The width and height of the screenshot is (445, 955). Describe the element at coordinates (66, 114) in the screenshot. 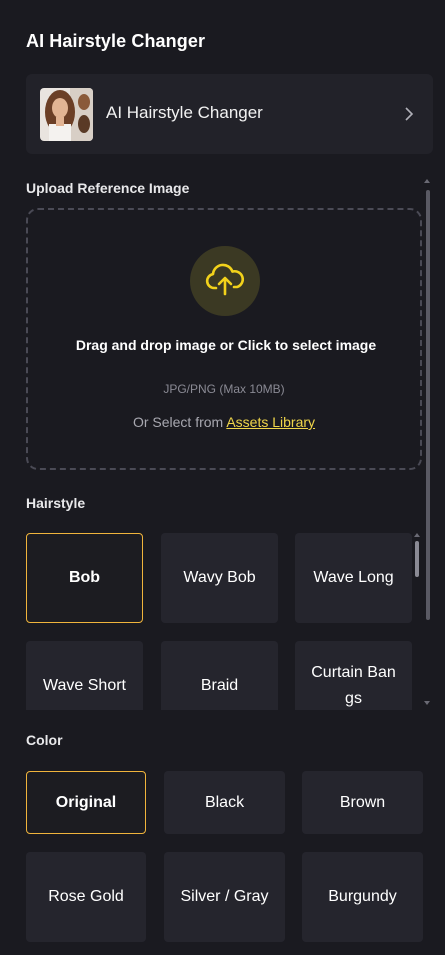

I see `portrait-thumbnail` at that location.